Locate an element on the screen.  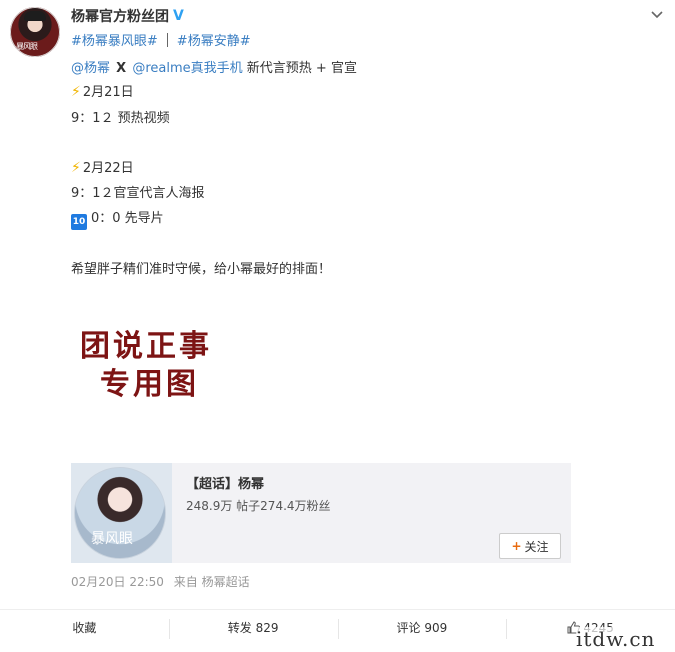
favorite-button: 收藏 is located at coordinates (84, 630).